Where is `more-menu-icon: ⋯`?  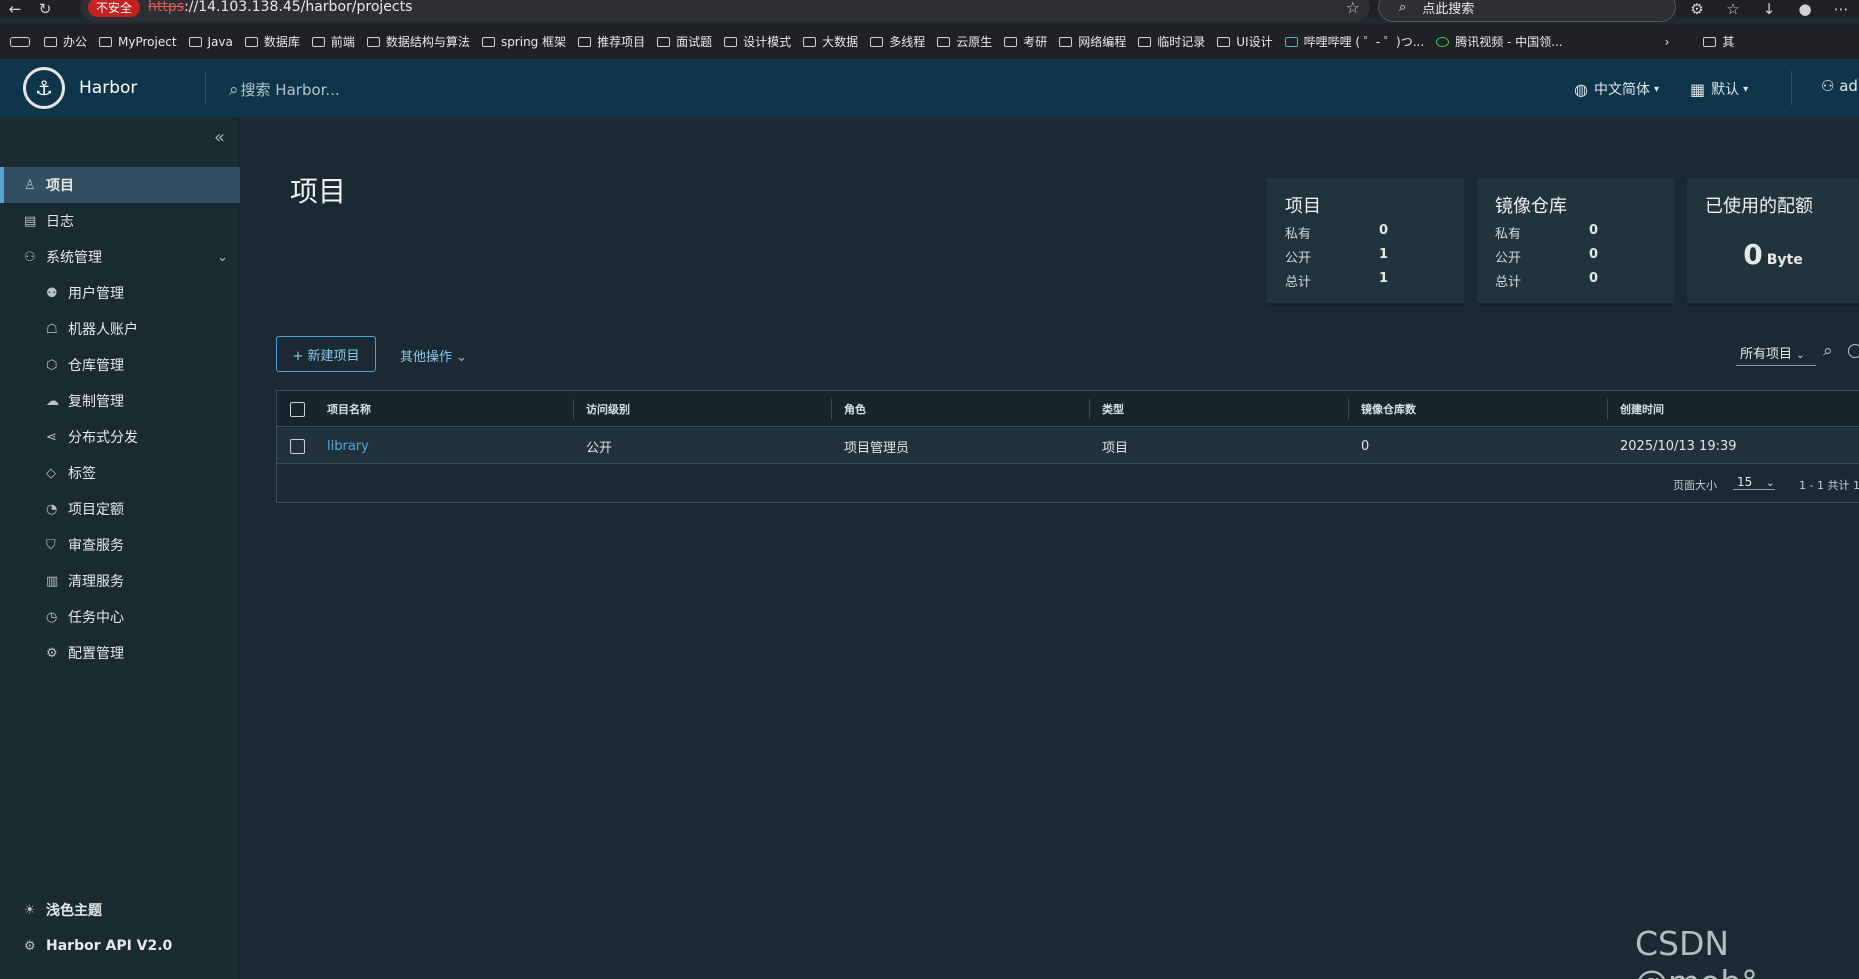 more-menu-icon: ⋯ is located at coordinates (1841, 9).